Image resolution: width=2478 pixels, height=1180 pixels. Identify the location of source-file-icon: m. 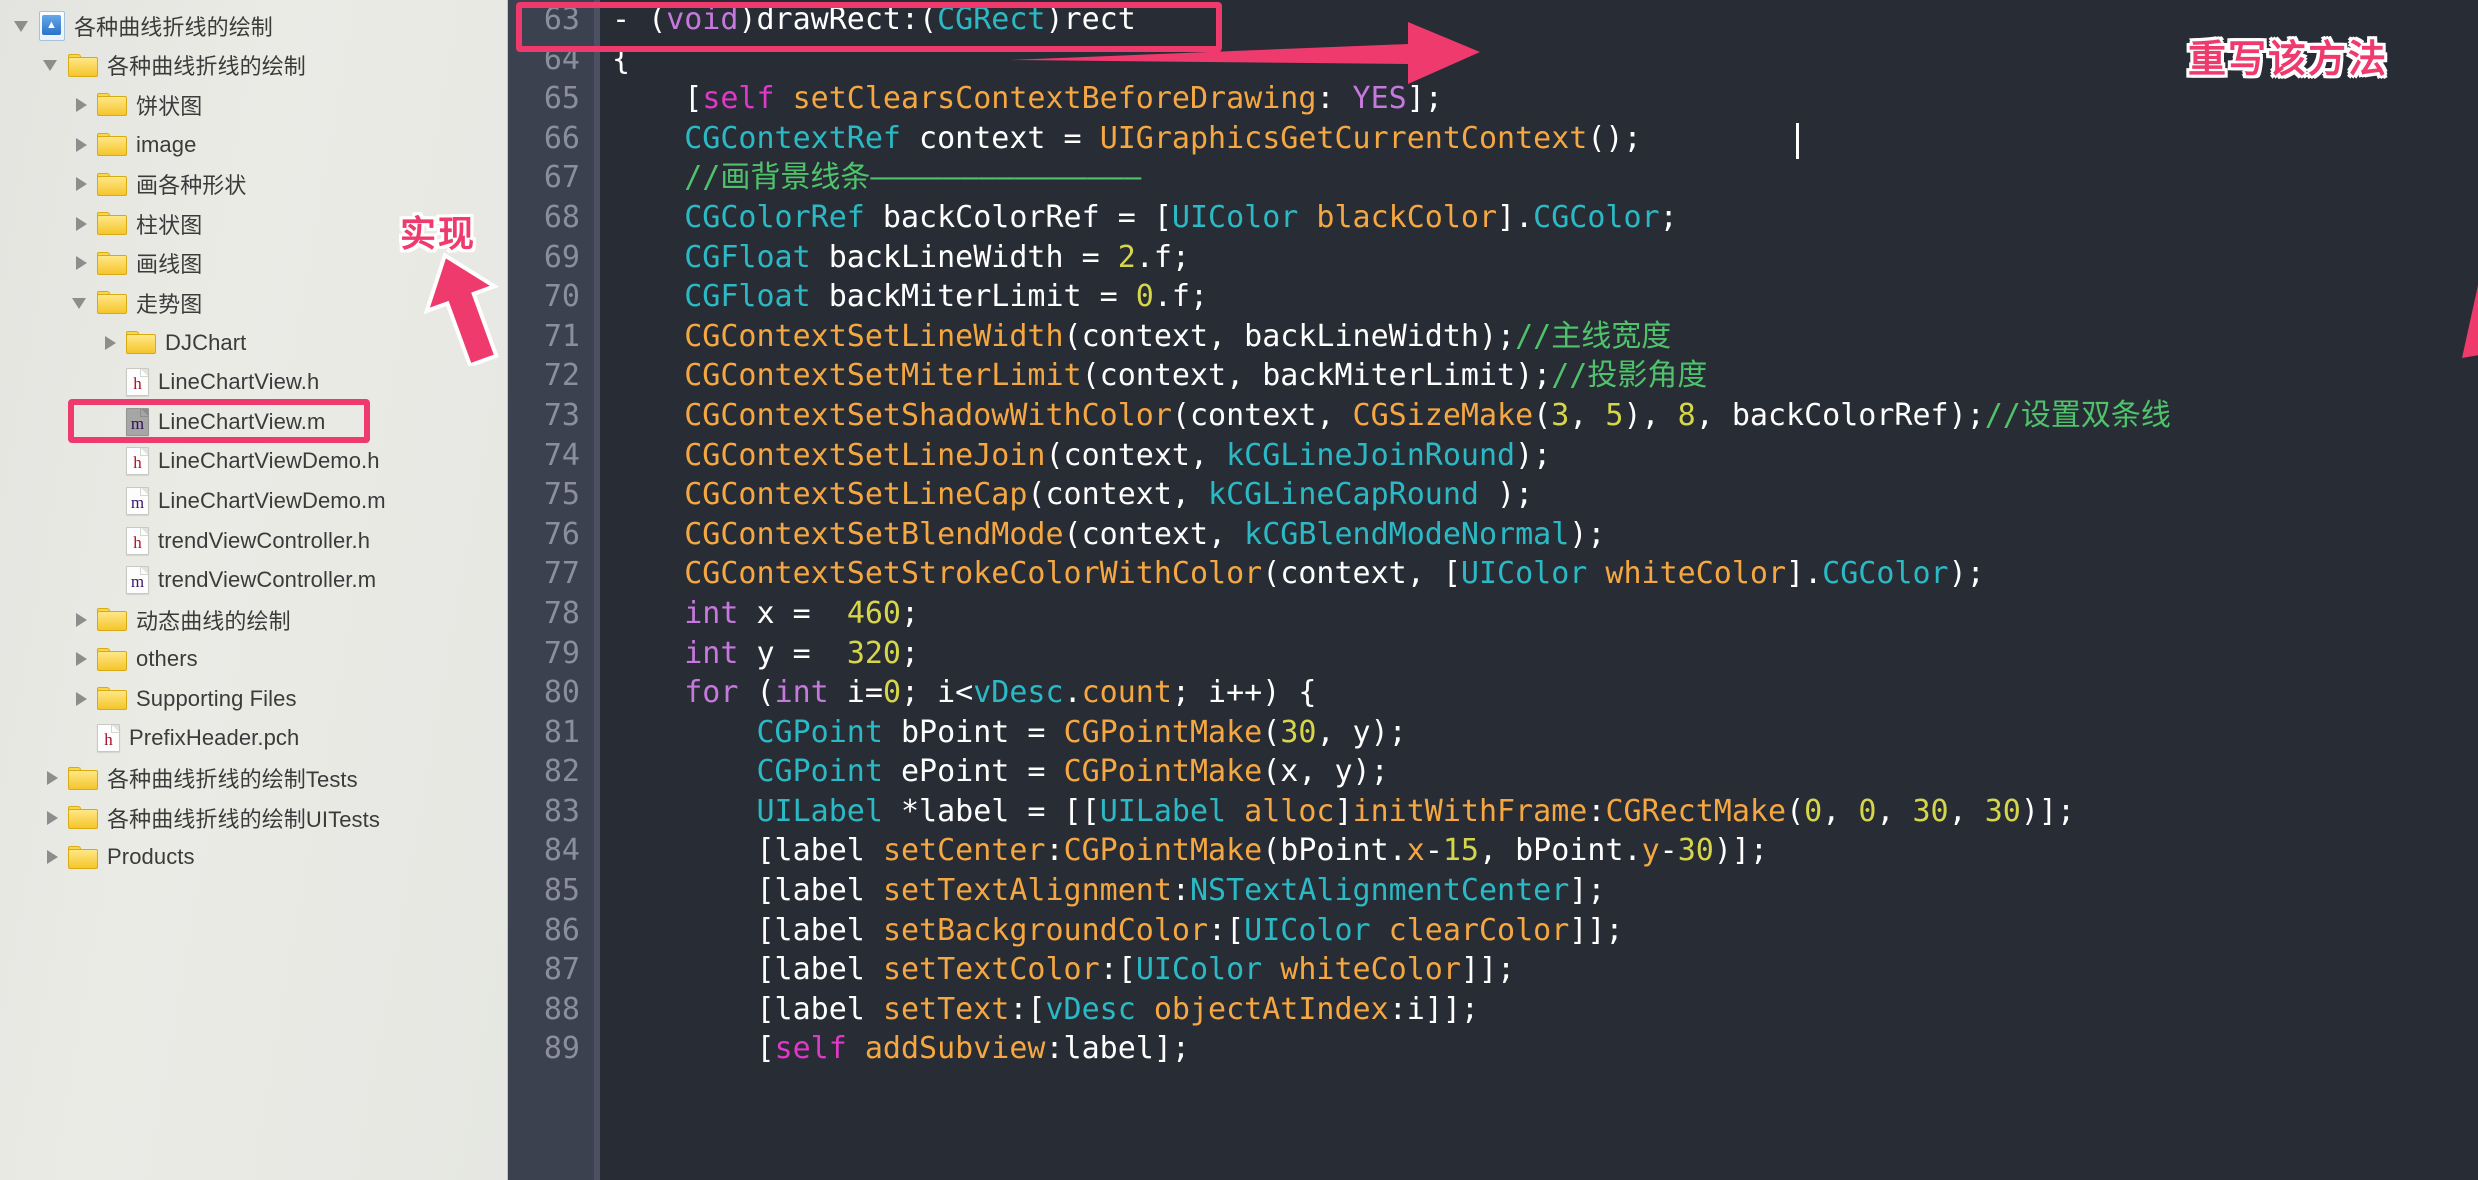
(137, 500).